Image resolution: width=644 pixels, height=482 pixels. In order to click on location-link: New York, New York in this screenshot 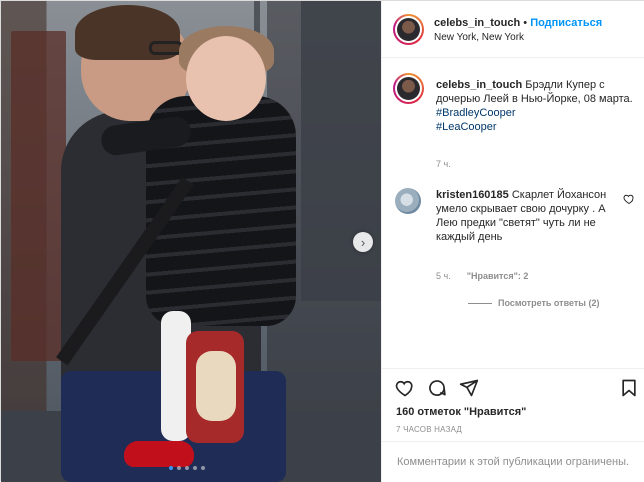, I will do `click(479, 37)`.